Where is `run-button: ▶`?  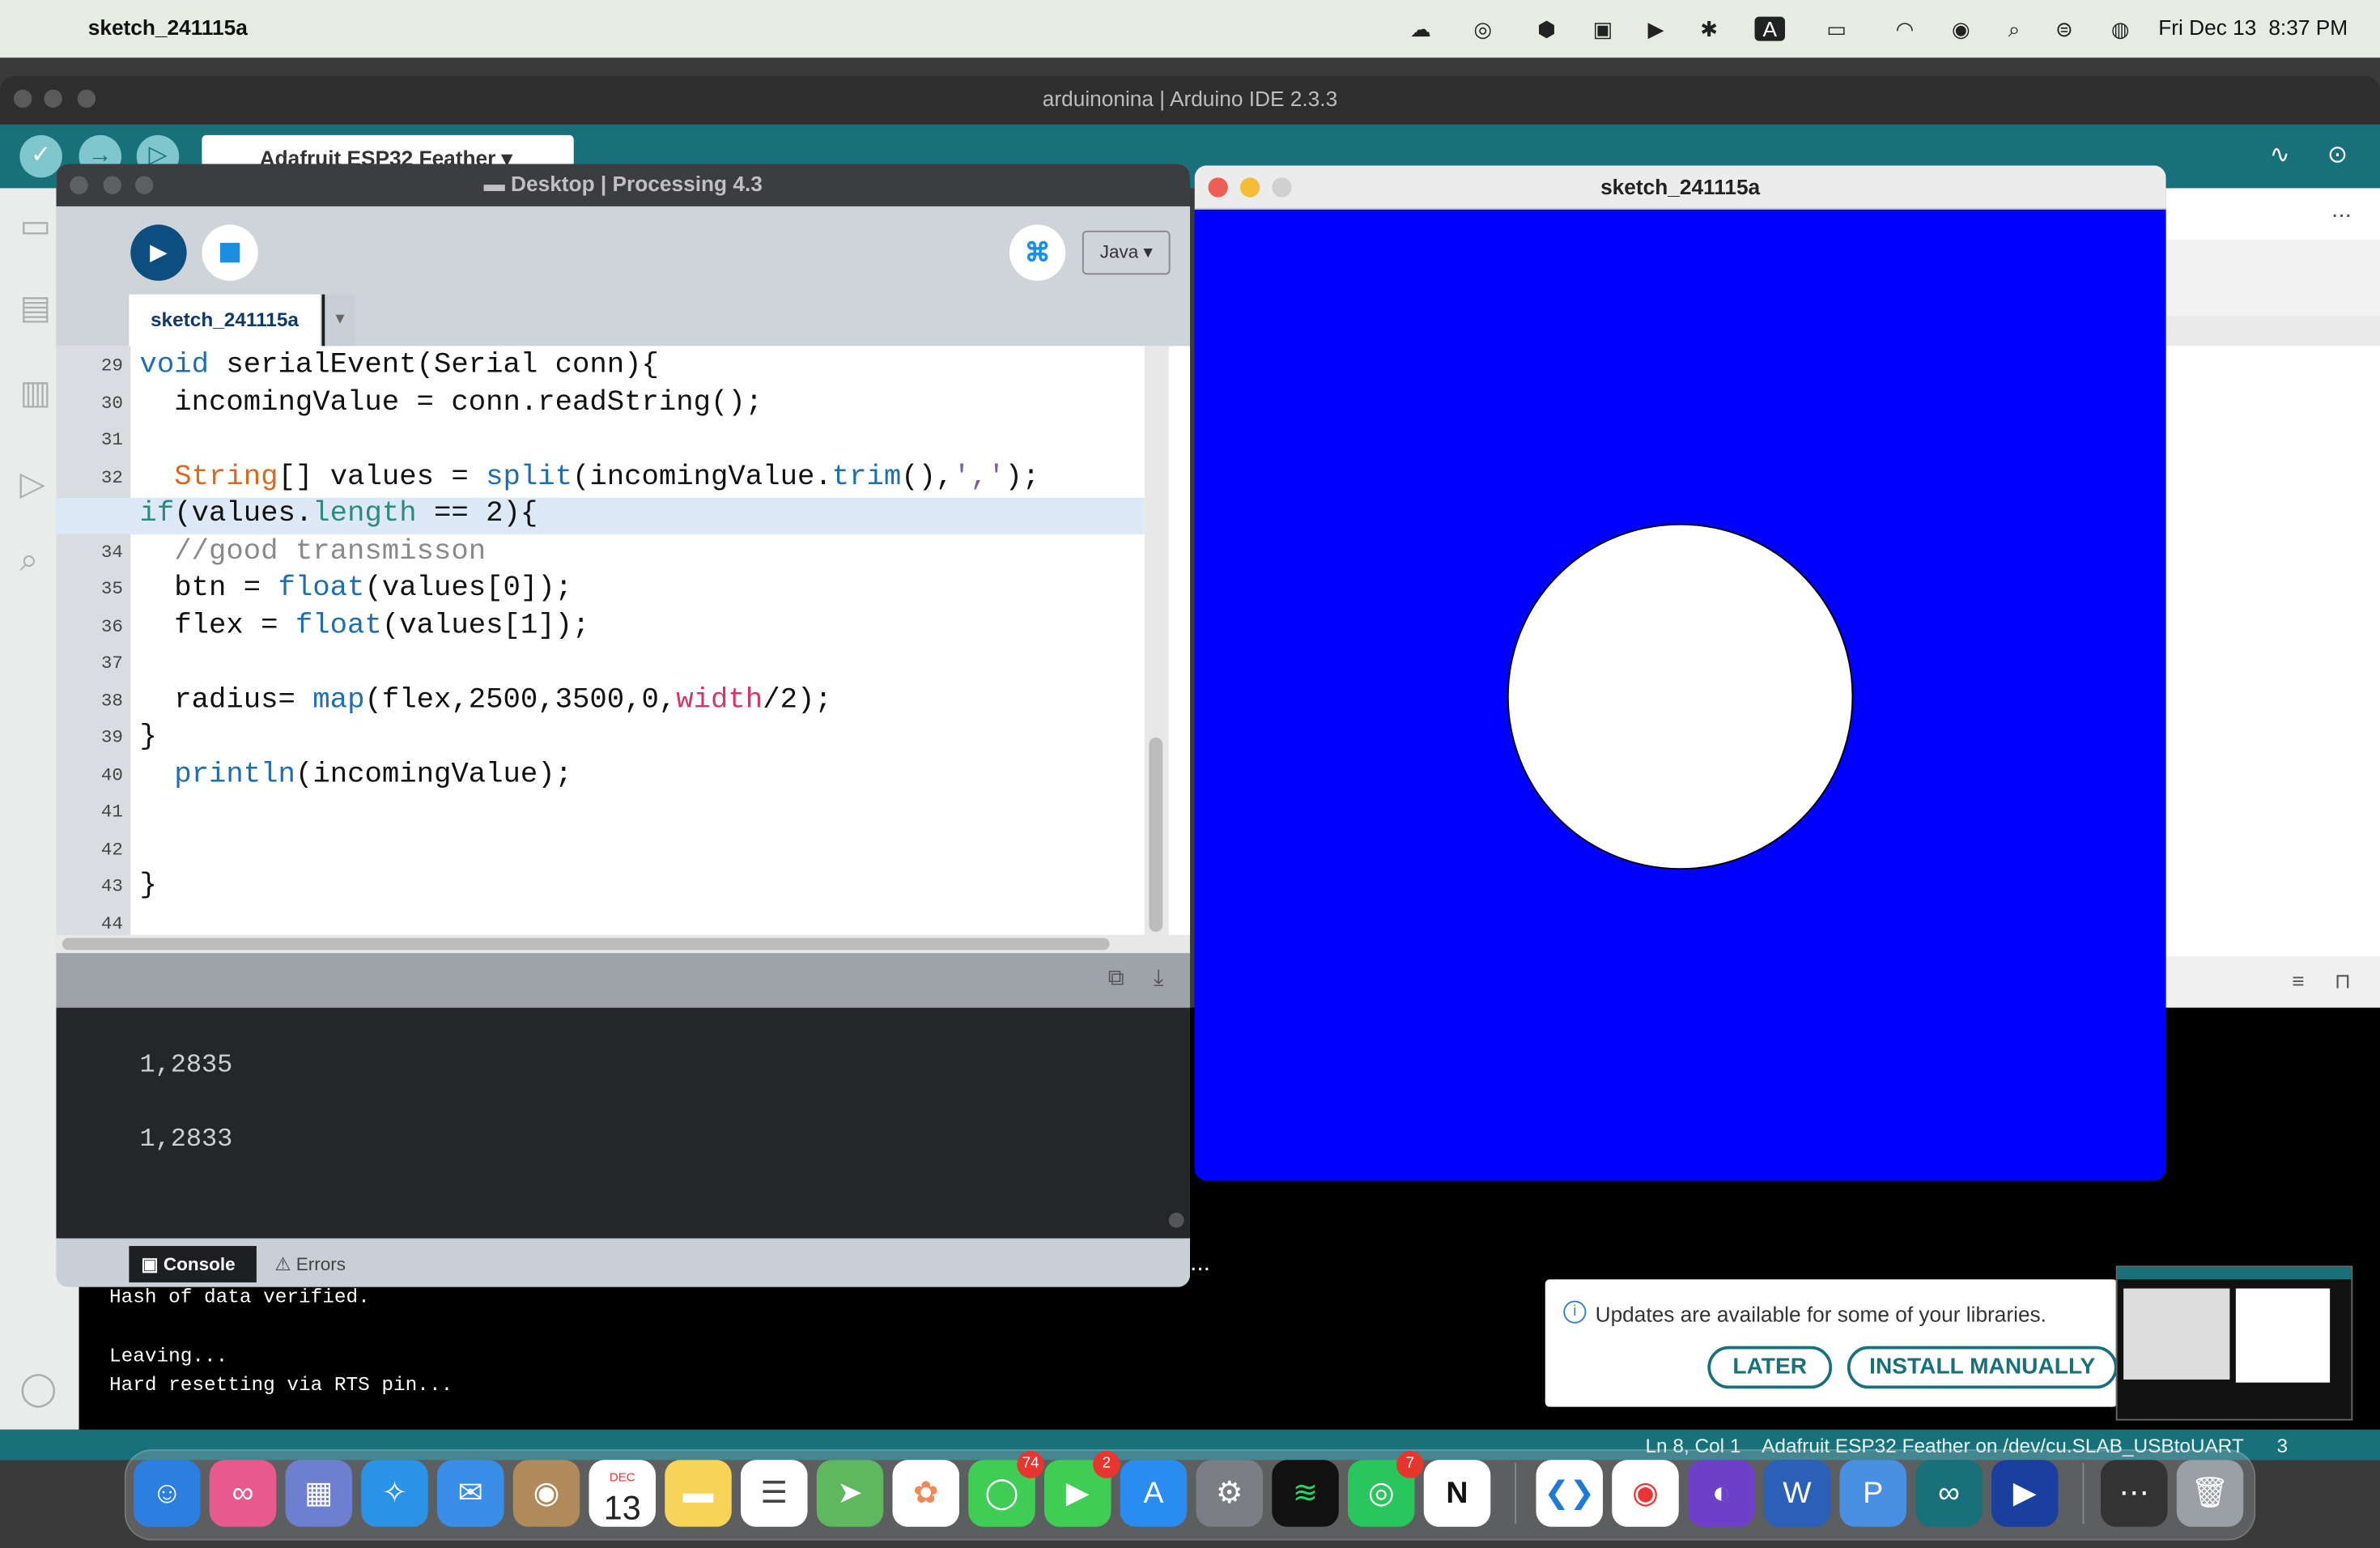 run-button: ▶ is located at coordinates (159, 253).